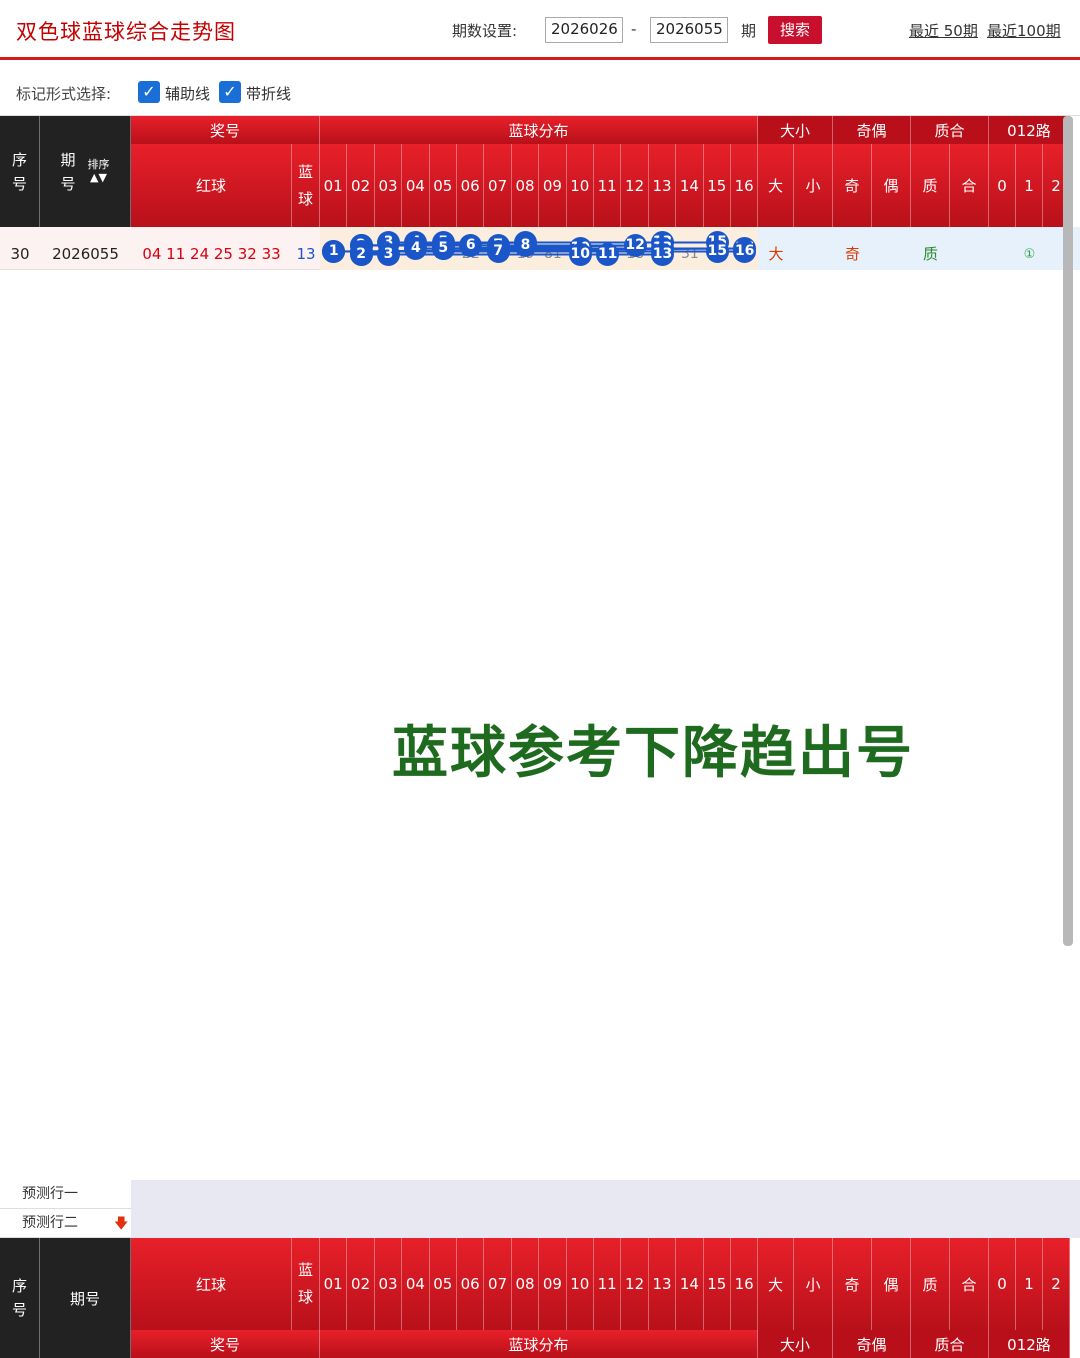 The image size is (1080, 1358). Describe the element at coordinates (211, 254) in the screenshot. I see `row-red-balls: 04 11 24 25 32 33` at that location.